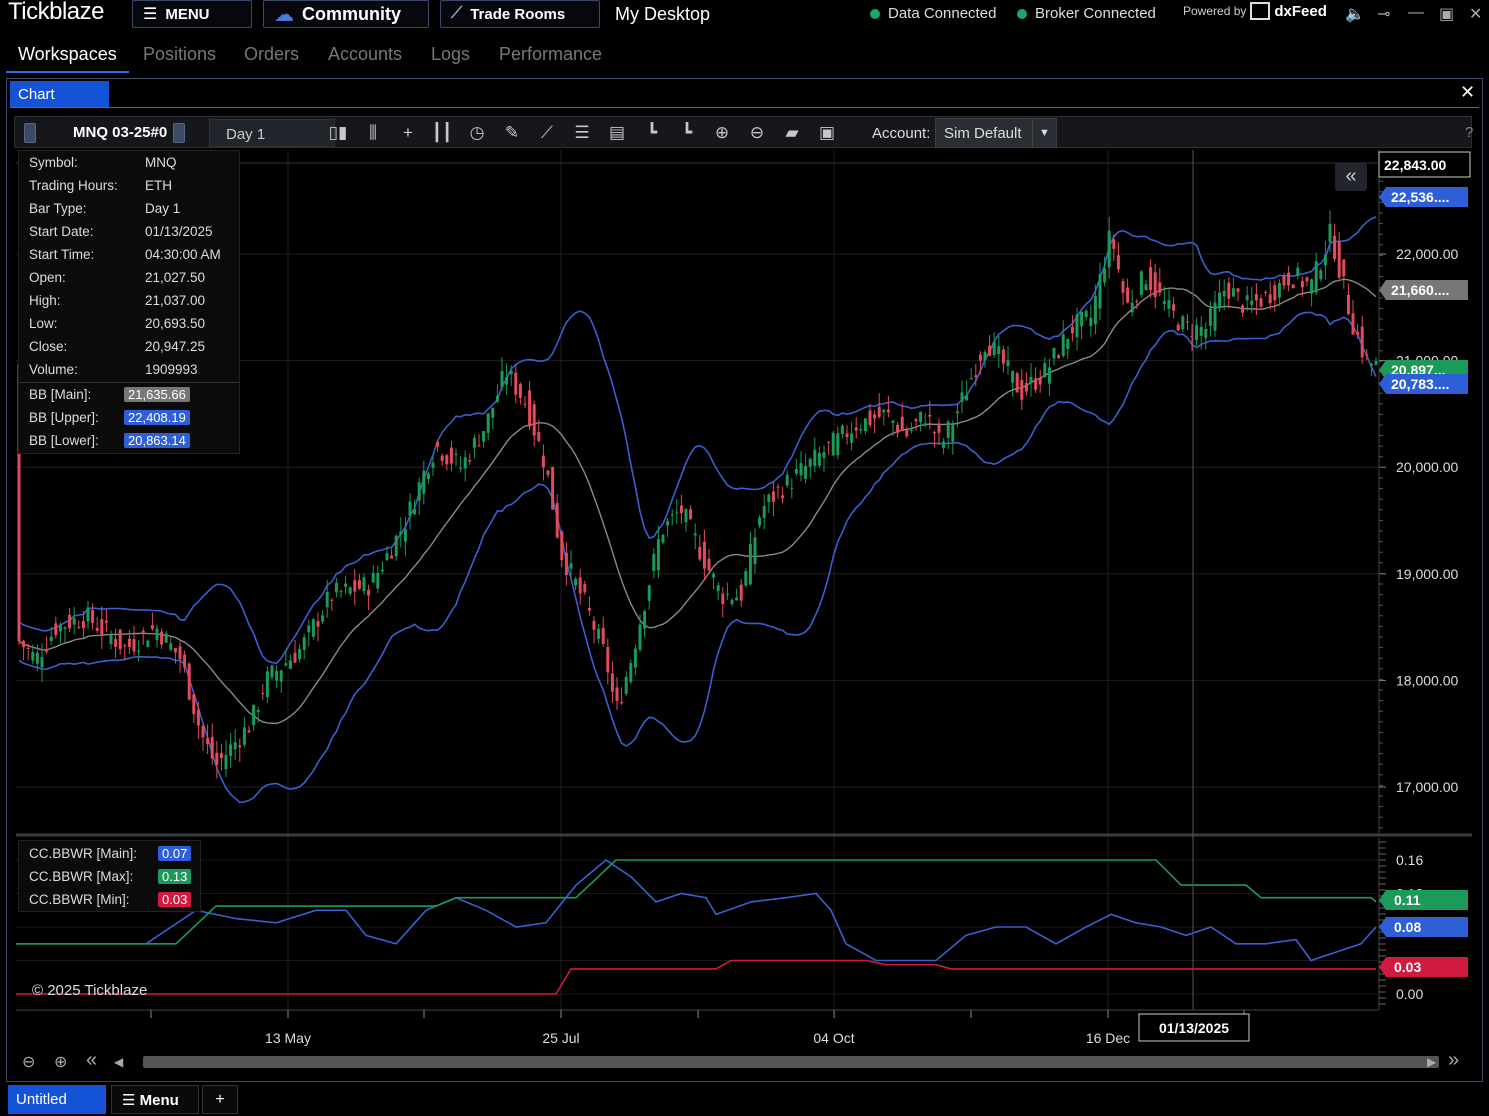 This screenshot has height=1116, width=1489. Describe the element at coordinates (1431, 1062) in the screenshot. I see `scroll-right-icon: ▶` at that location.